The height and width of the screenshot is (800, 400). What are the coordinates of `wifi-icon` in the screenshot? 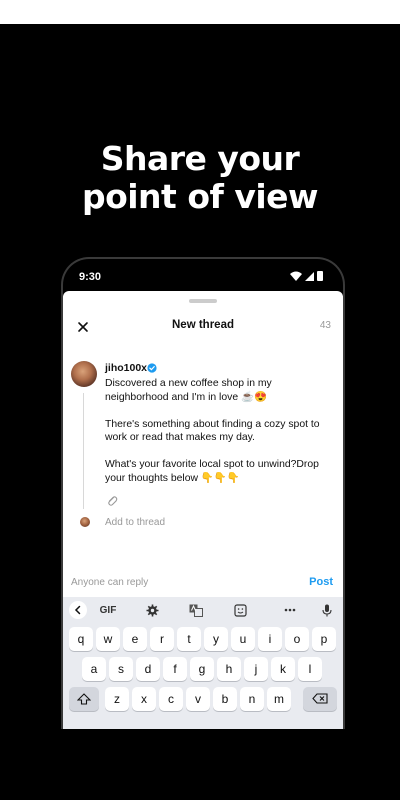 It's located at (296, 276).